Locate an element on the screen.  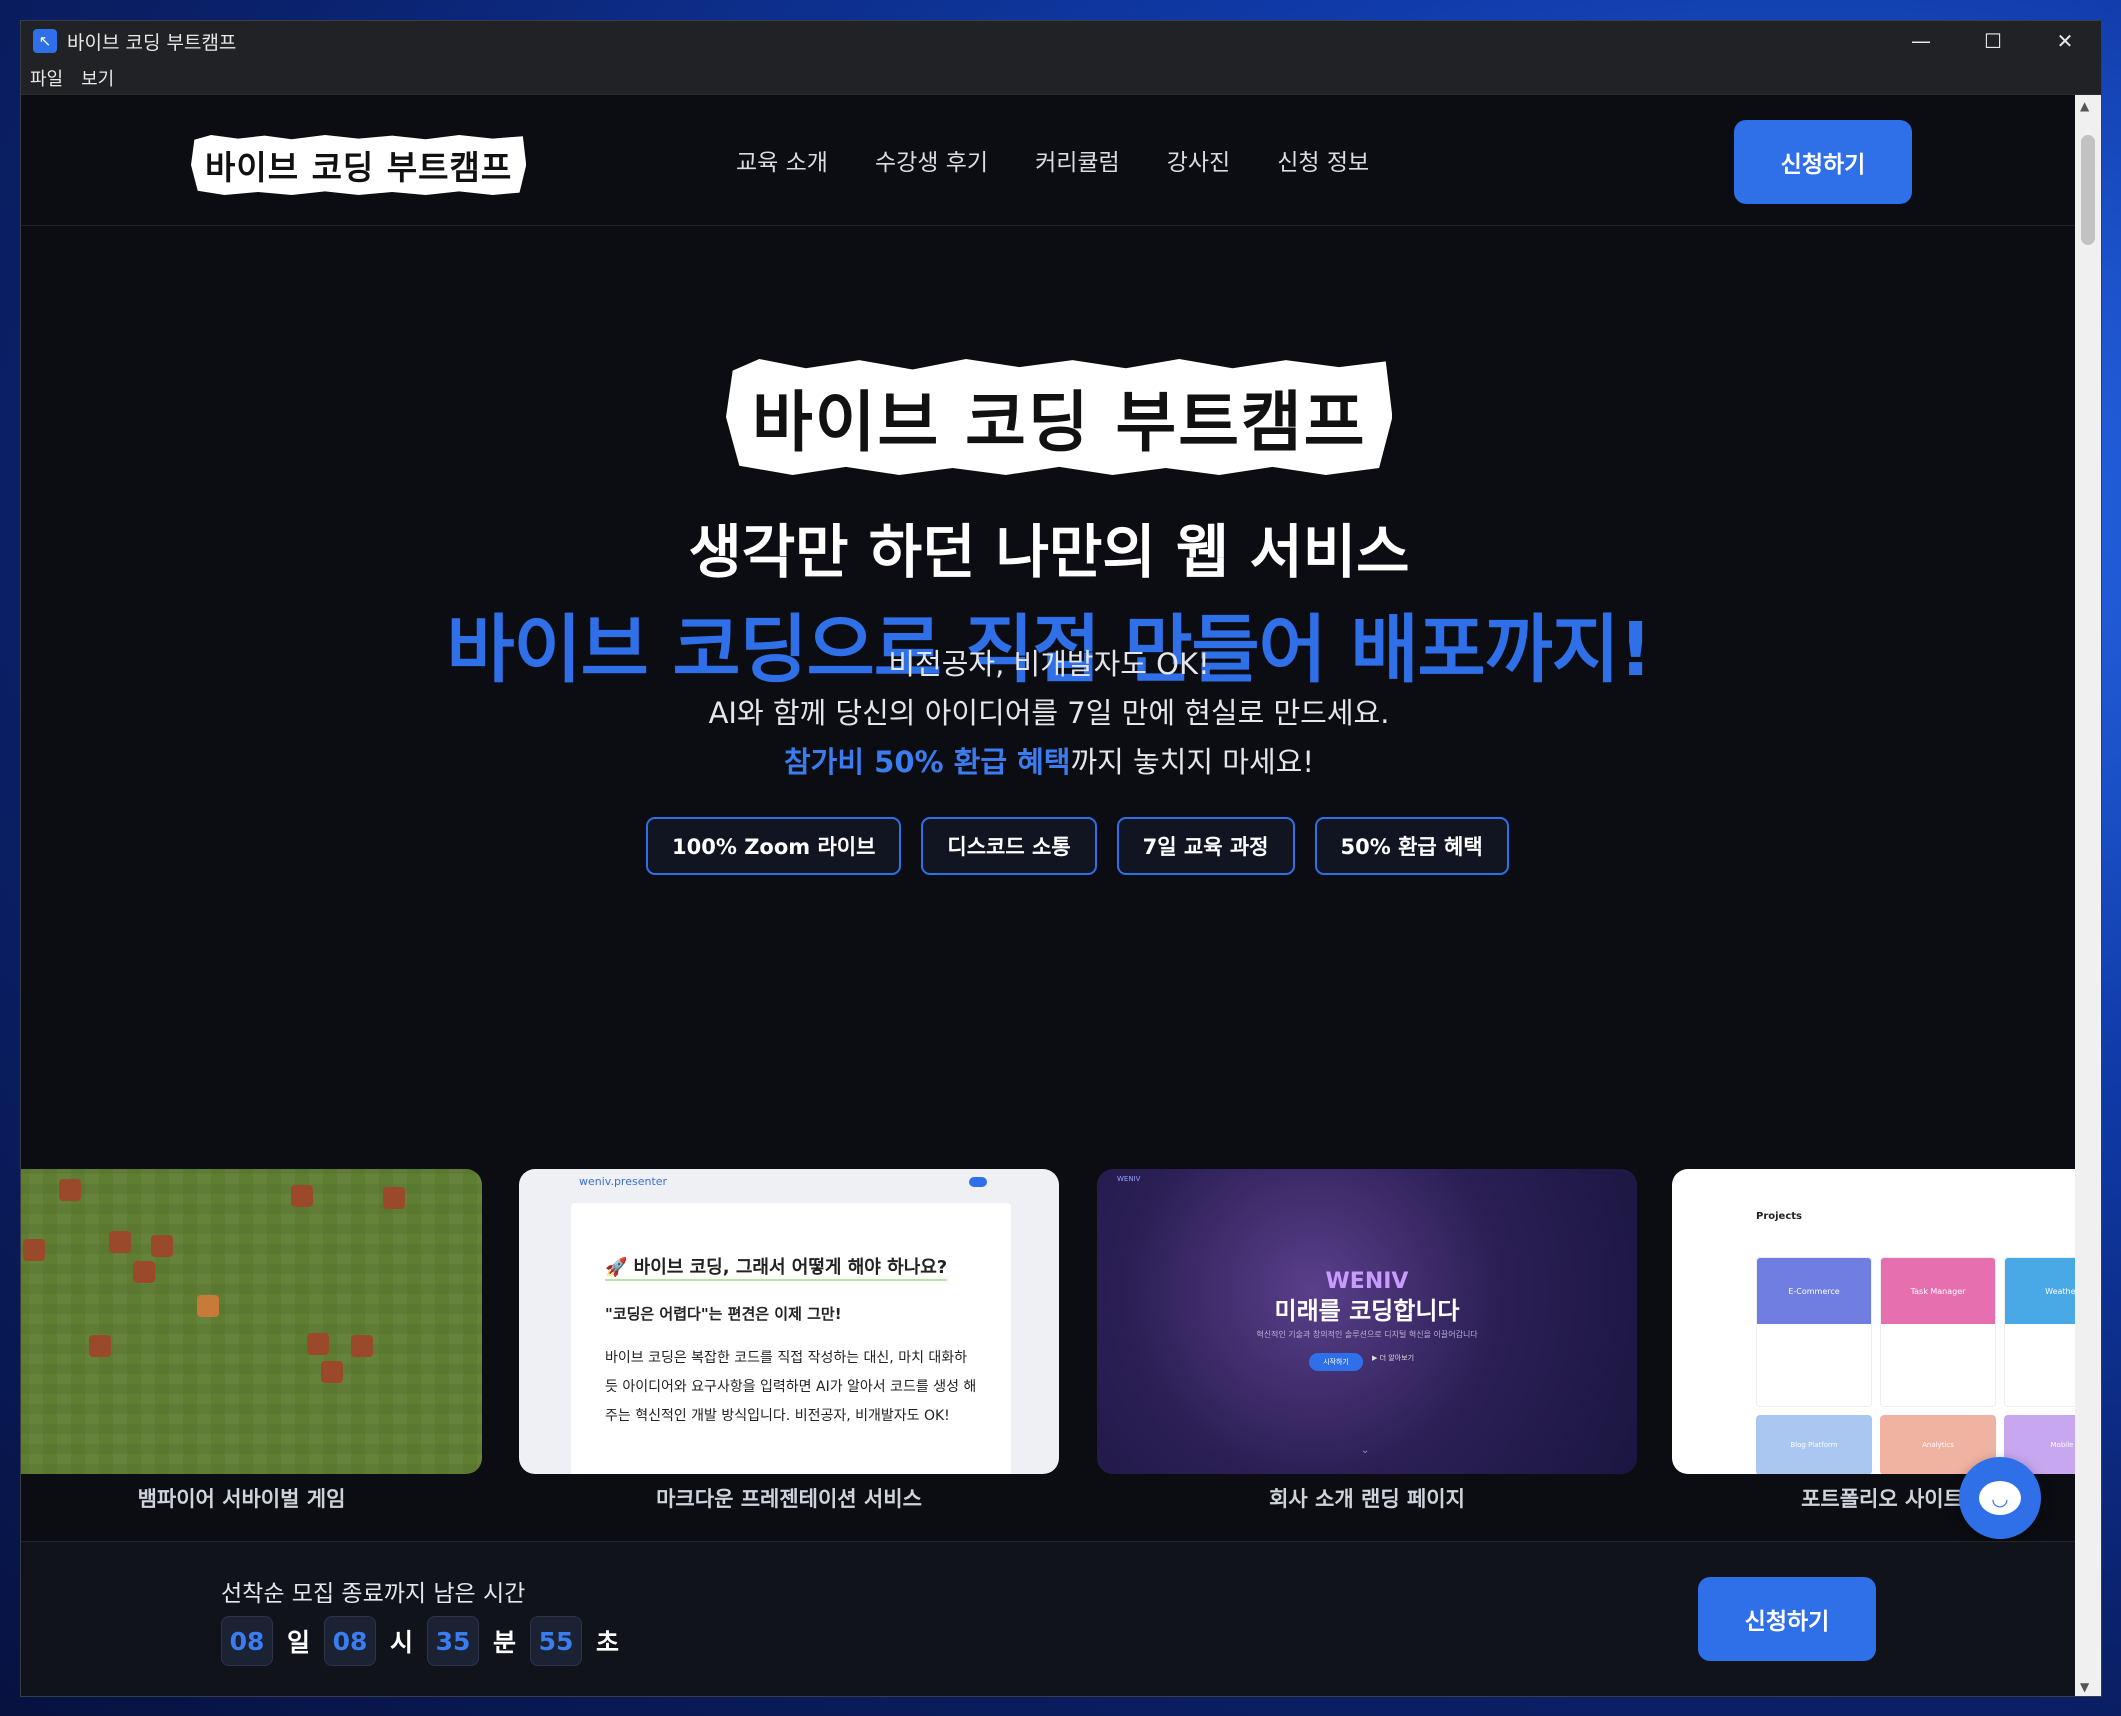
menu-file: 파일 is located at coordinates (46, 78).